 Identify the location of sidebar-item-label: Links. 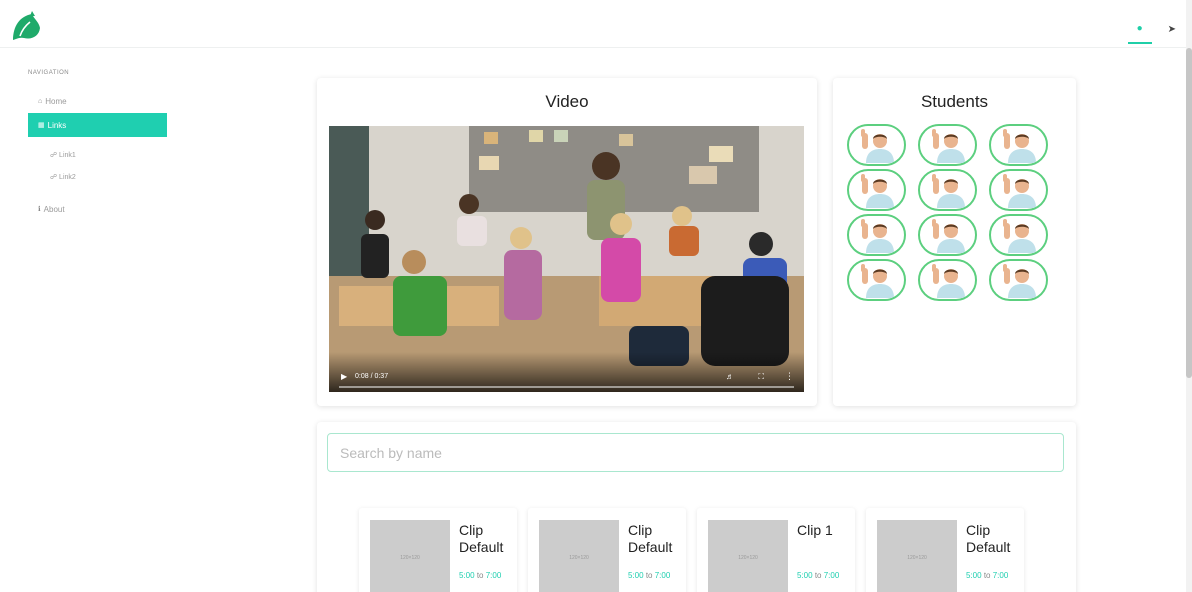
(57, 125).